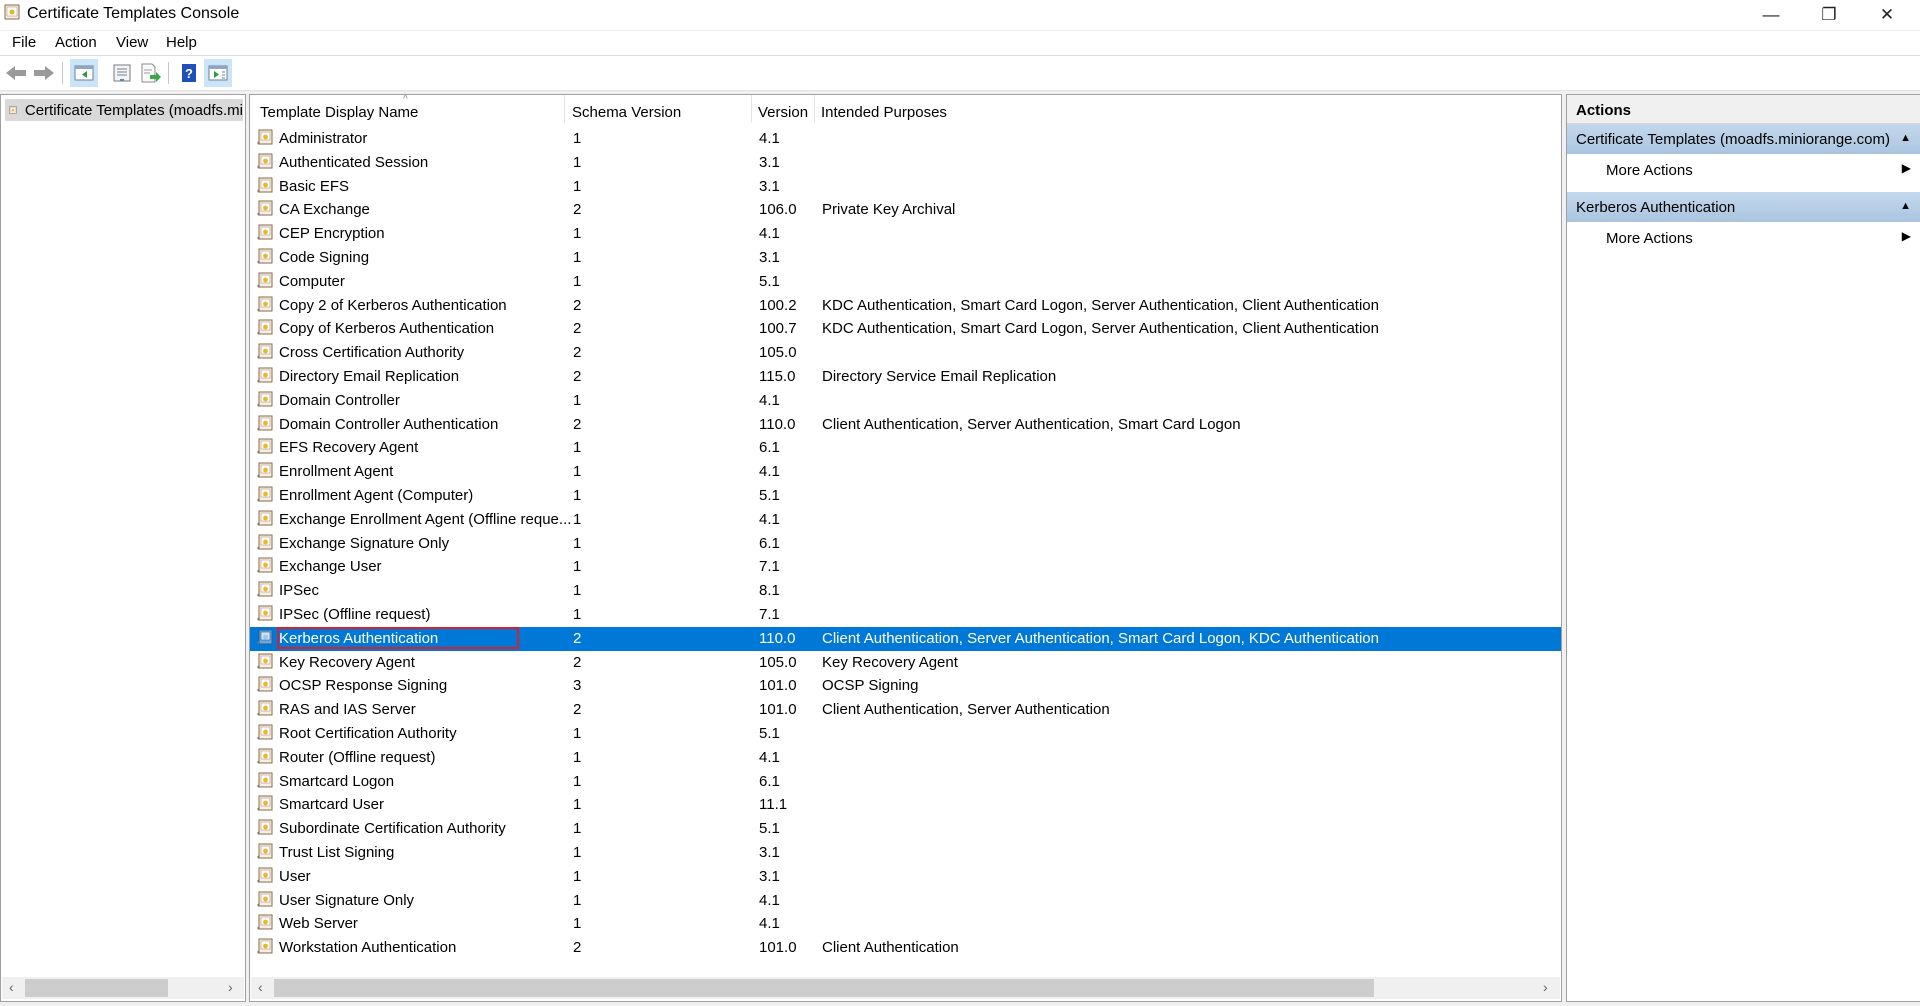 This screenshot has width=1920, height=1006. I want to click on table-row: OCSP Response Signing 3 101.0 OCSP Signing, so click(905, 686).